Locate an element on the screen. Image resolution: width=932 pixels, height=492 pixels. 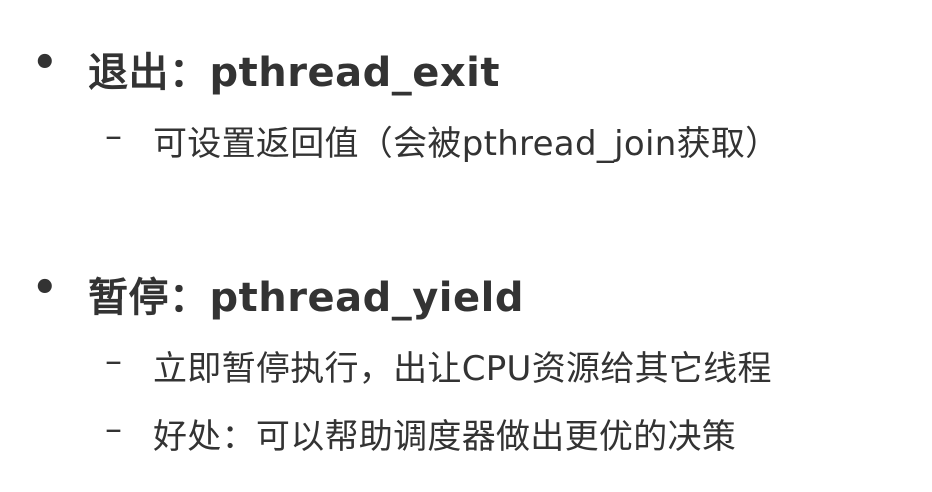
bullet-text: 暂停：pthread_yield is located at coordinates (306, 298).